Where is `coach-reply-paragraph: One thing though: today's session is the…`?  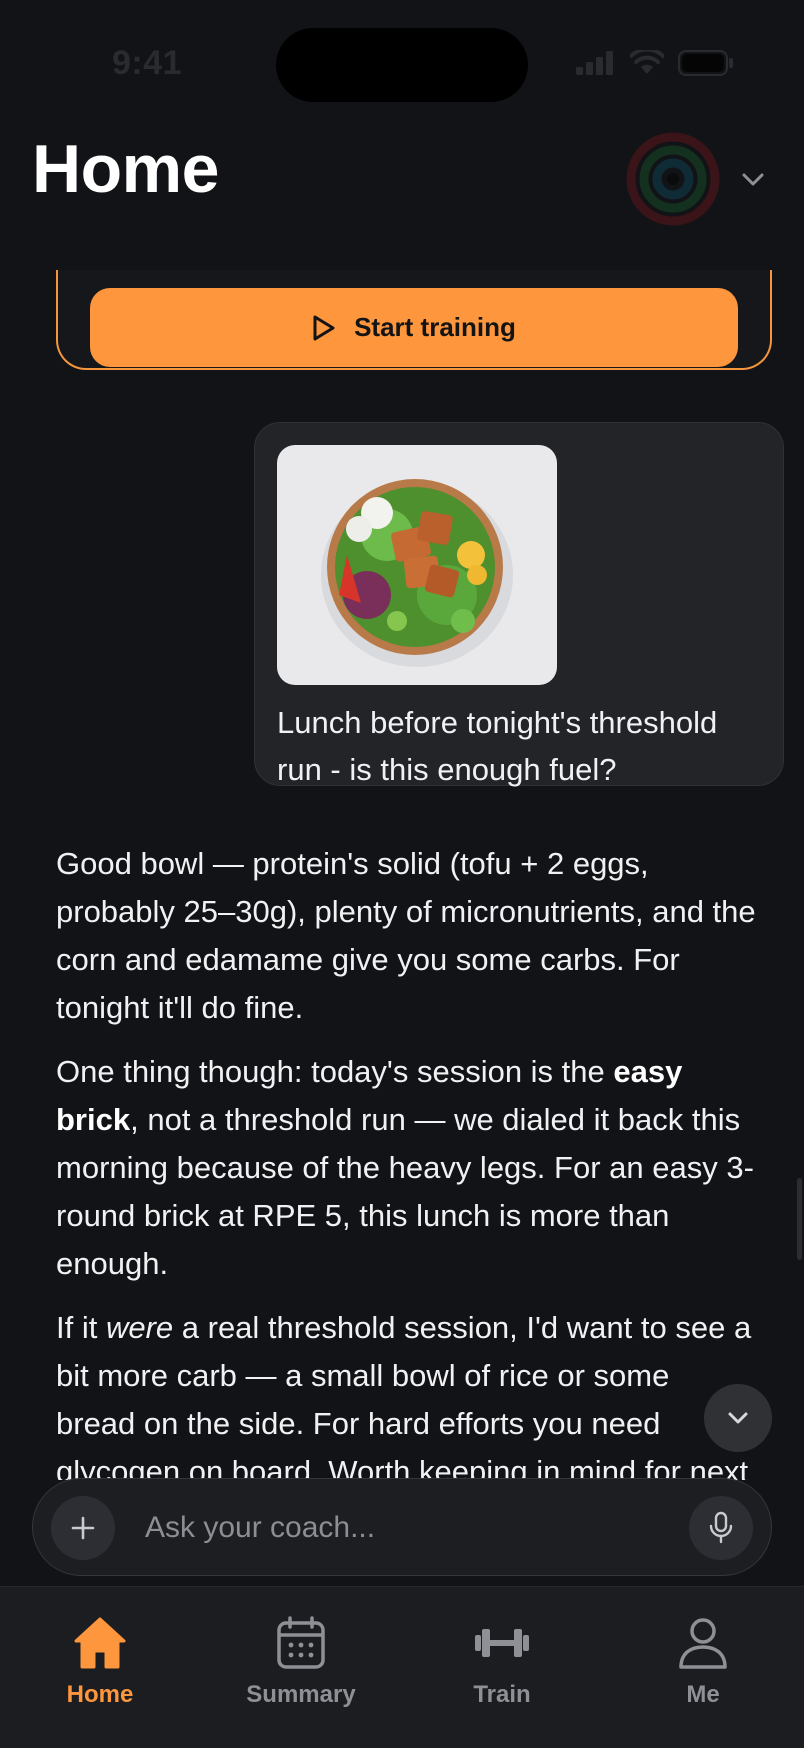 coach-reply-paragraph: One thing though: today's session is the… is located at coordinates (406, 1168).